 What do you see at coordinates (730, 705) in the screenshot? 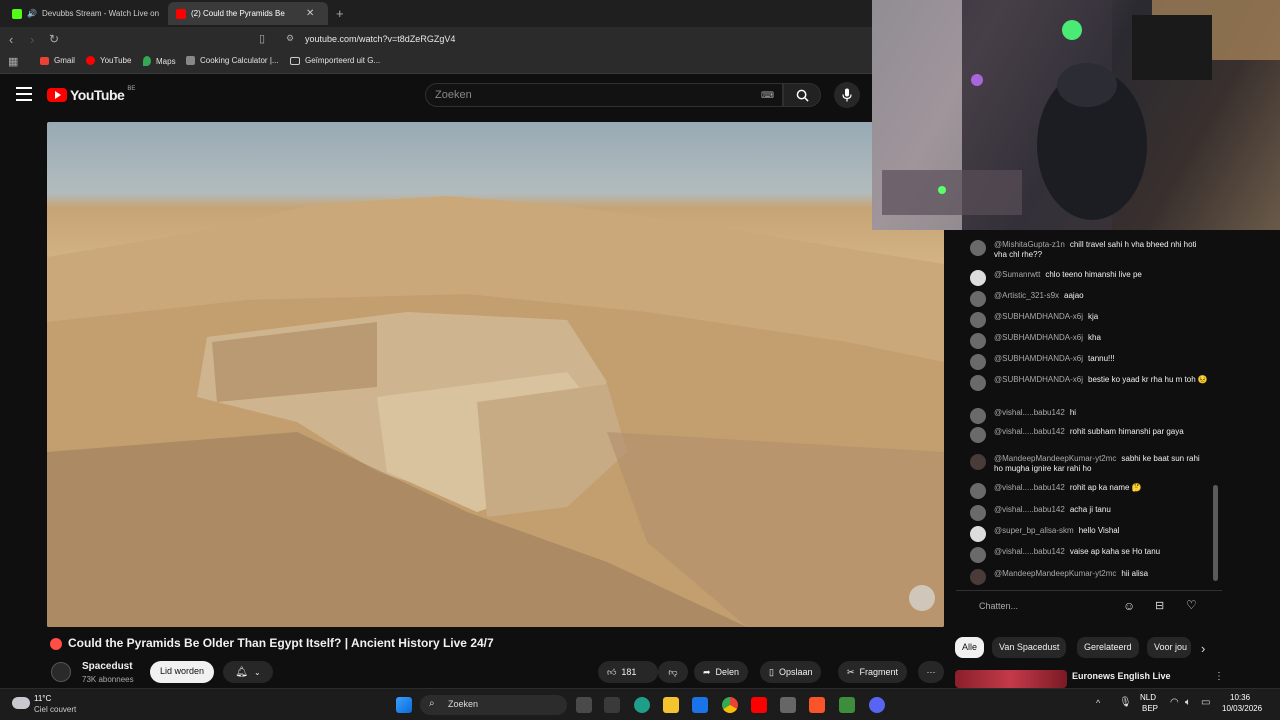
I see `chrome-icon` at bounding box center [730, 705].